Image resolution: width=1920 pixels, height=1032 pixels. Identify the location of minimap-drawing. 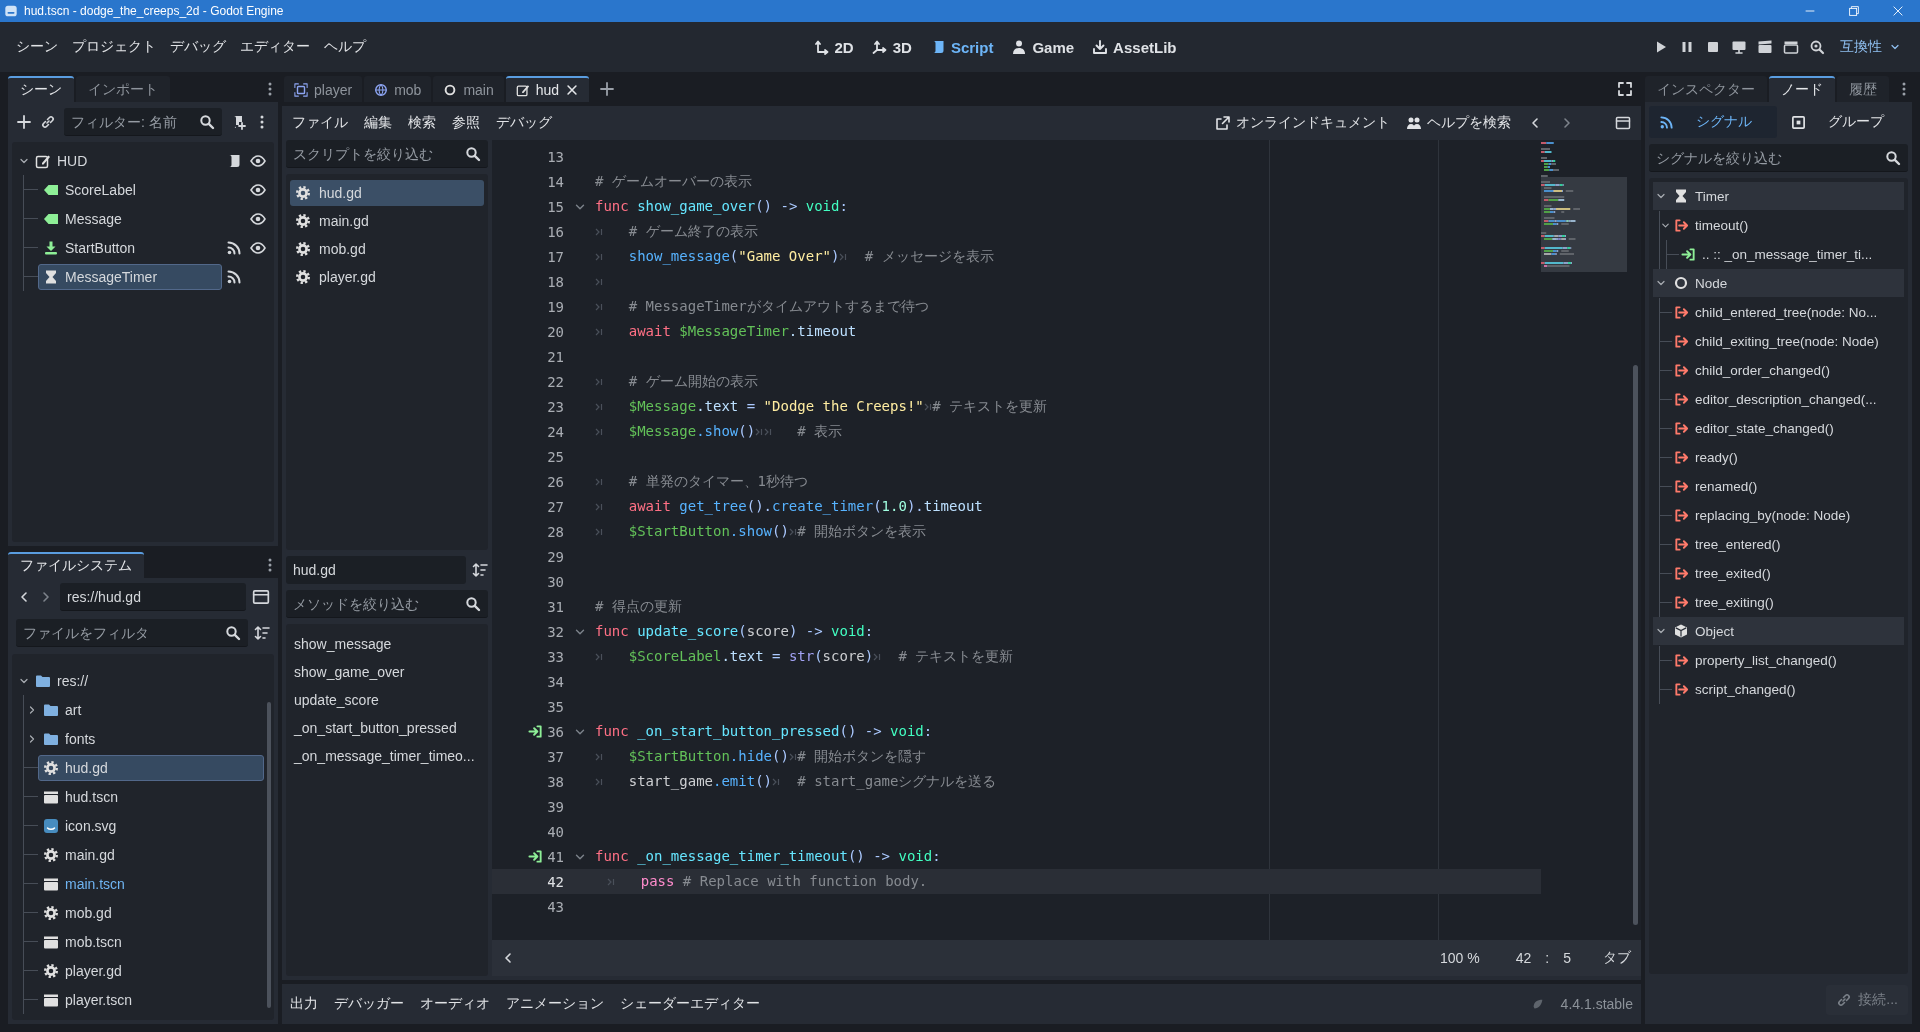
(1584, 207).